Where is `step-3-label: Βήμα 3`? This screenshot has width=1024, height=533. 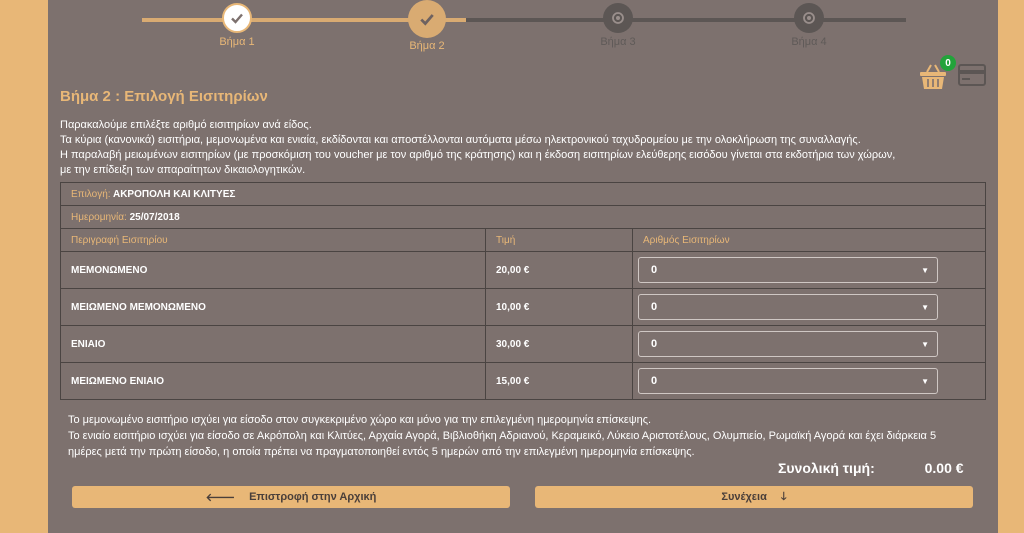 step-3-label: Βήμα 3 is located at coordinates (618, 42).